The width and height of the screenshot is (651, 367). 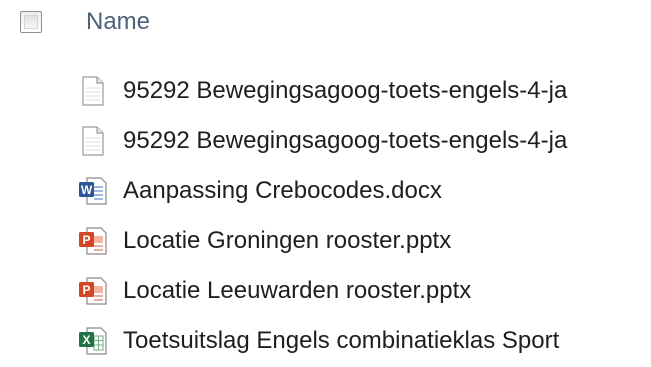 What do you see at coordinates (87, 190) in the screenshot?
I see `svg-text: W` at bounding box center [87, 190].